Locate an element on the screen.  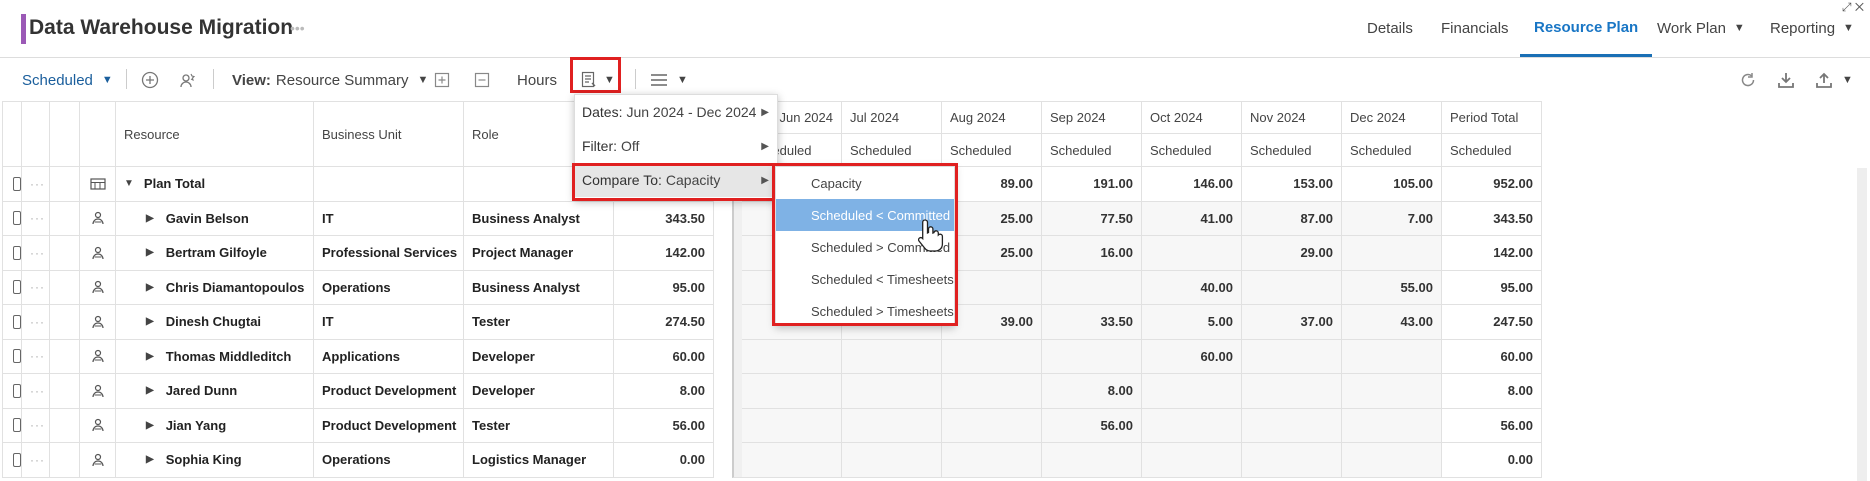
resource-name-cell: ▶ Chris Diamantopoulos is located at coordinates (215, 287).